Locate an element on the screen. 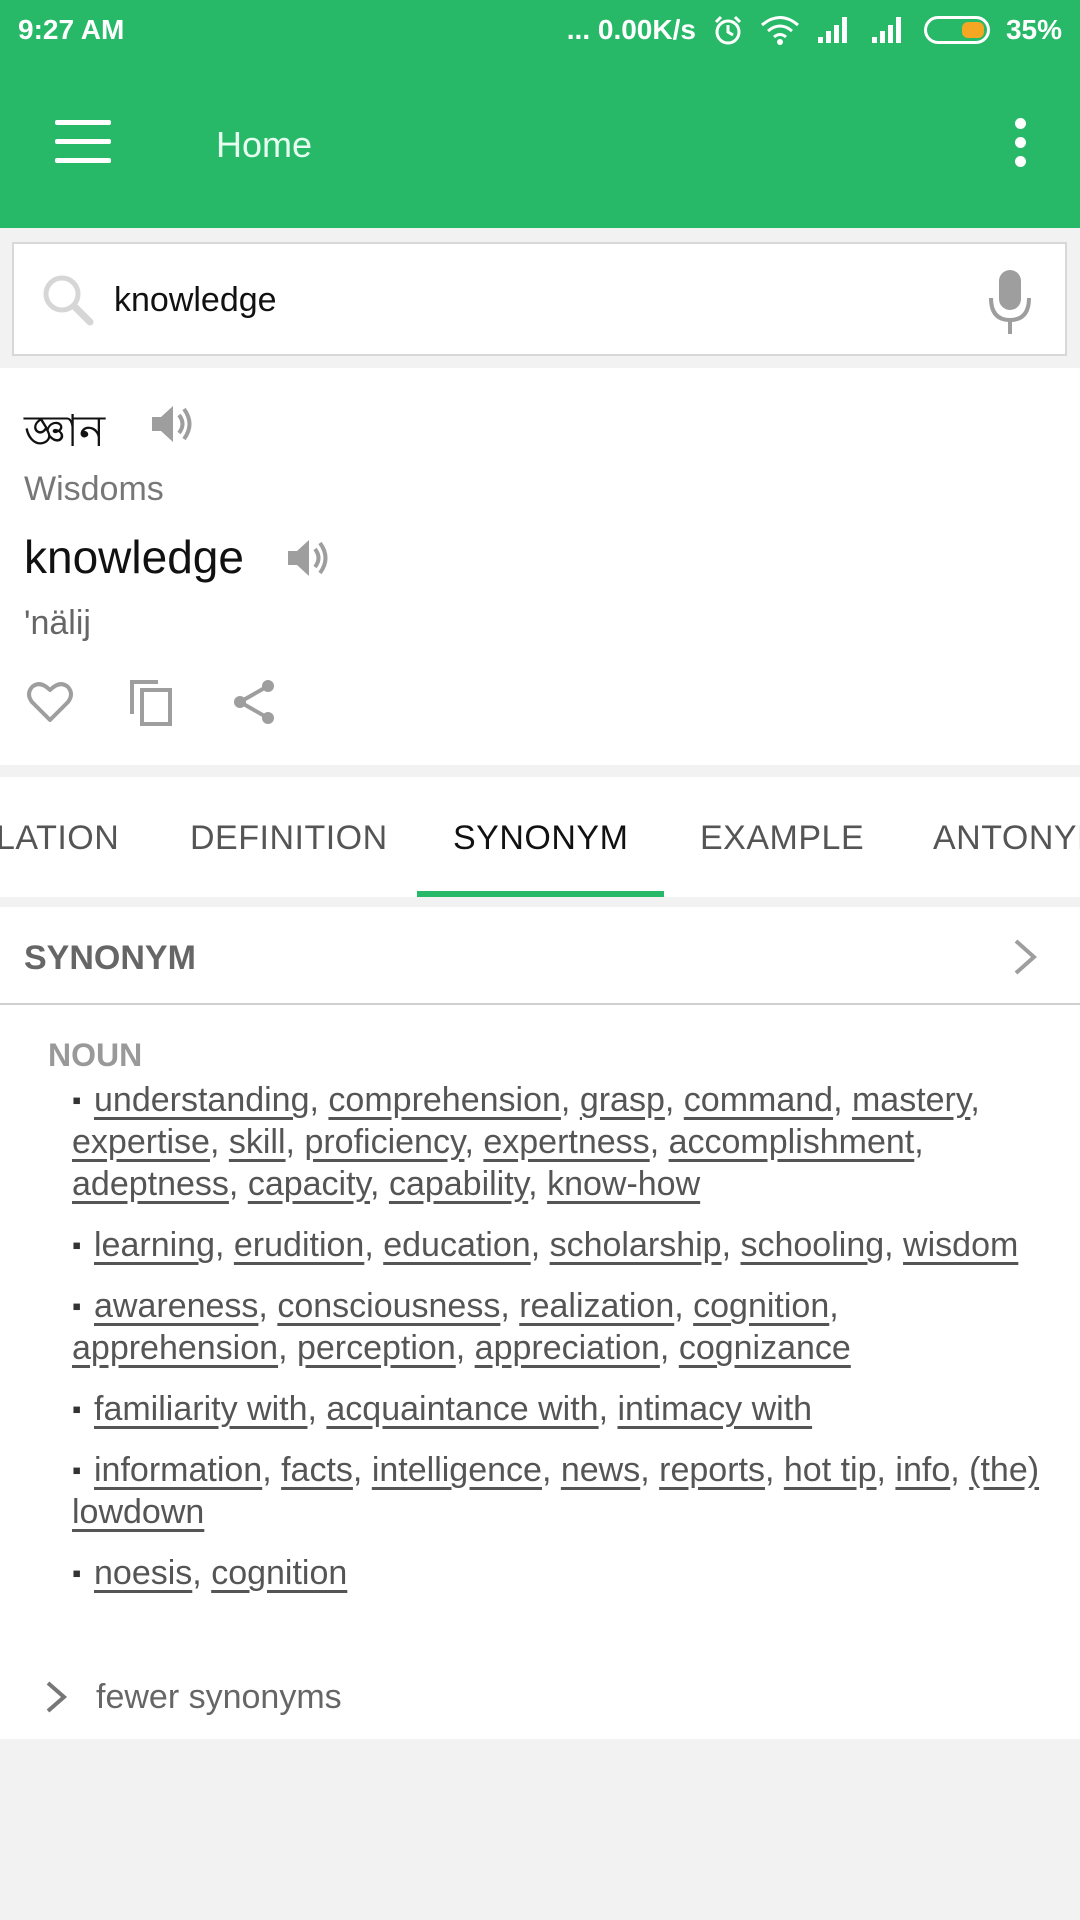 The height and width of the screenshot is (1920, 1080). synonym-group: noesis, cognition is located at coordinates (562, 1573).